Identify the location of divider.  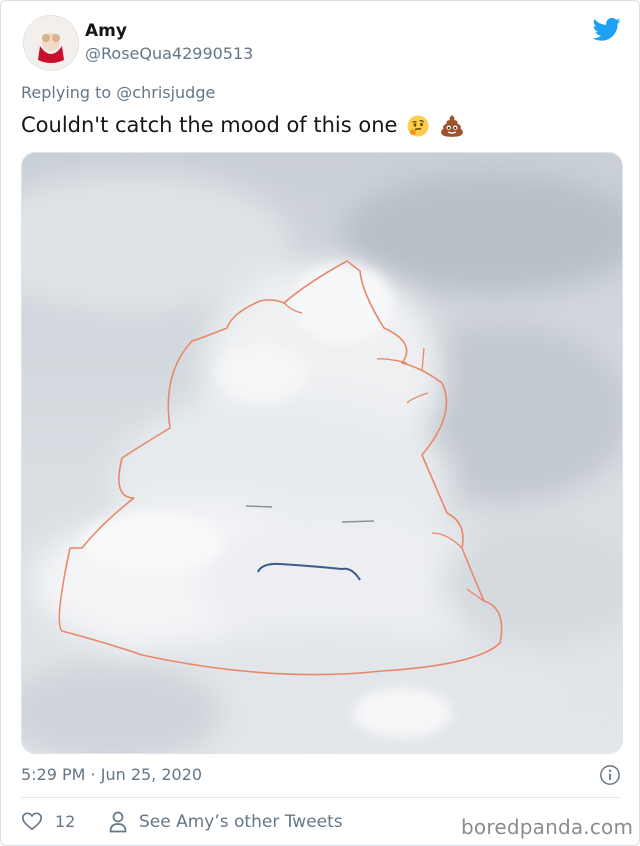
(321, 797).